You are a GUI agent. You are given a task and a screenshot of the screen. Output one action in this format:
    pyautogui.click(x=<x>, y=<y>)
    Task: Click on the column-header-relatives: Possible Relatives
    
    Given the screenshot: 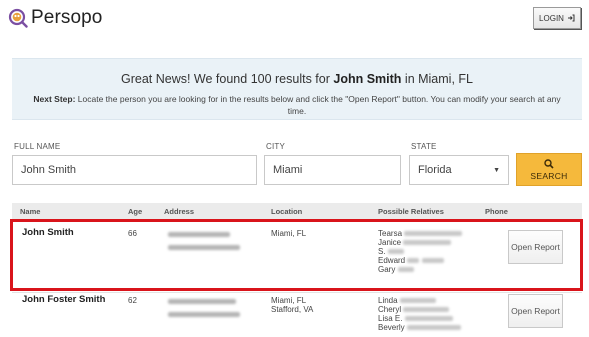 What is the action you would take?
    pyautogui.click(x=411, y=211)
    